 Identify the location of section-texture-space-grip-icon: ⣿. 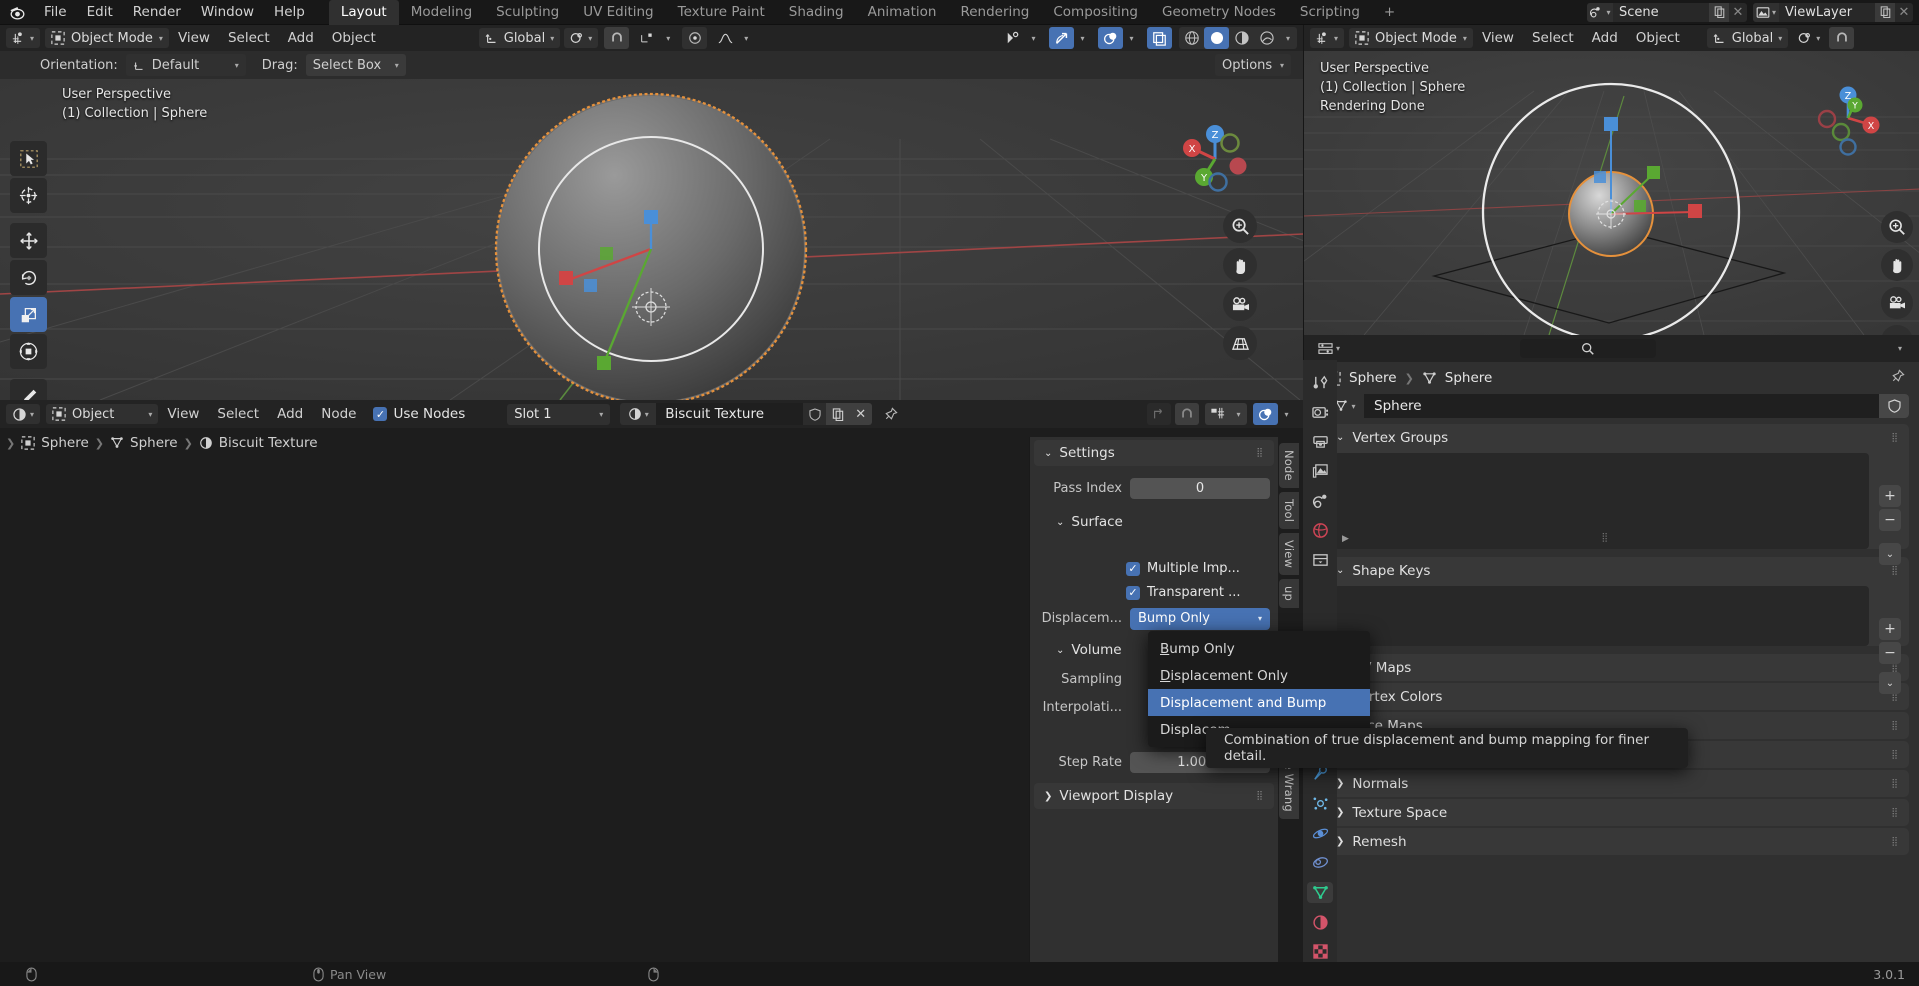
(1895, 813).